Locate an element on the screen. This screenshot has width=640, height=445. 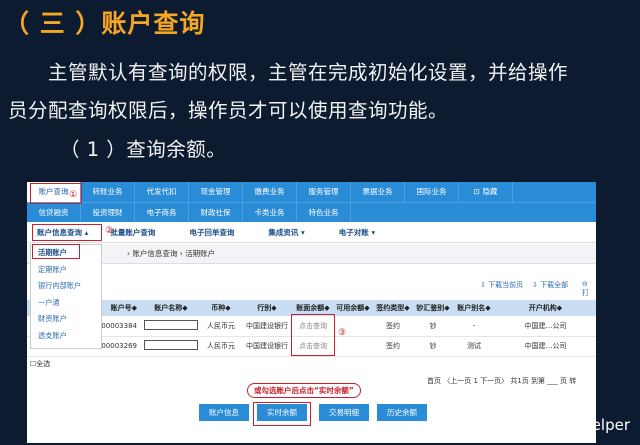
nav-bills: 票据业务 is located at coordinates (378, 192).